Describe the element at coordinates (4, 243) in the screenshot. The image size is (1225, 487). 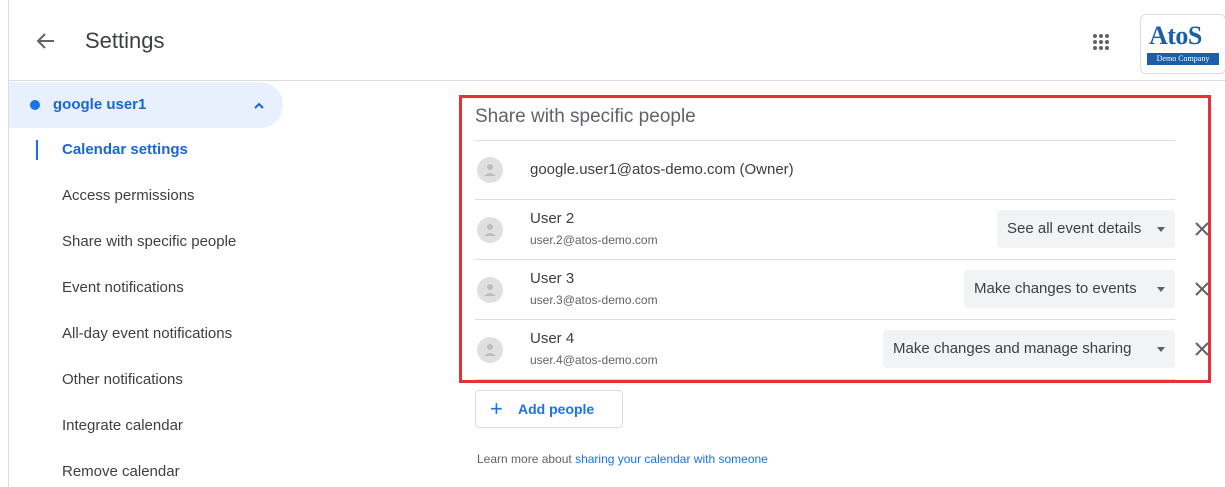
I see `window-left-edge` at that location.